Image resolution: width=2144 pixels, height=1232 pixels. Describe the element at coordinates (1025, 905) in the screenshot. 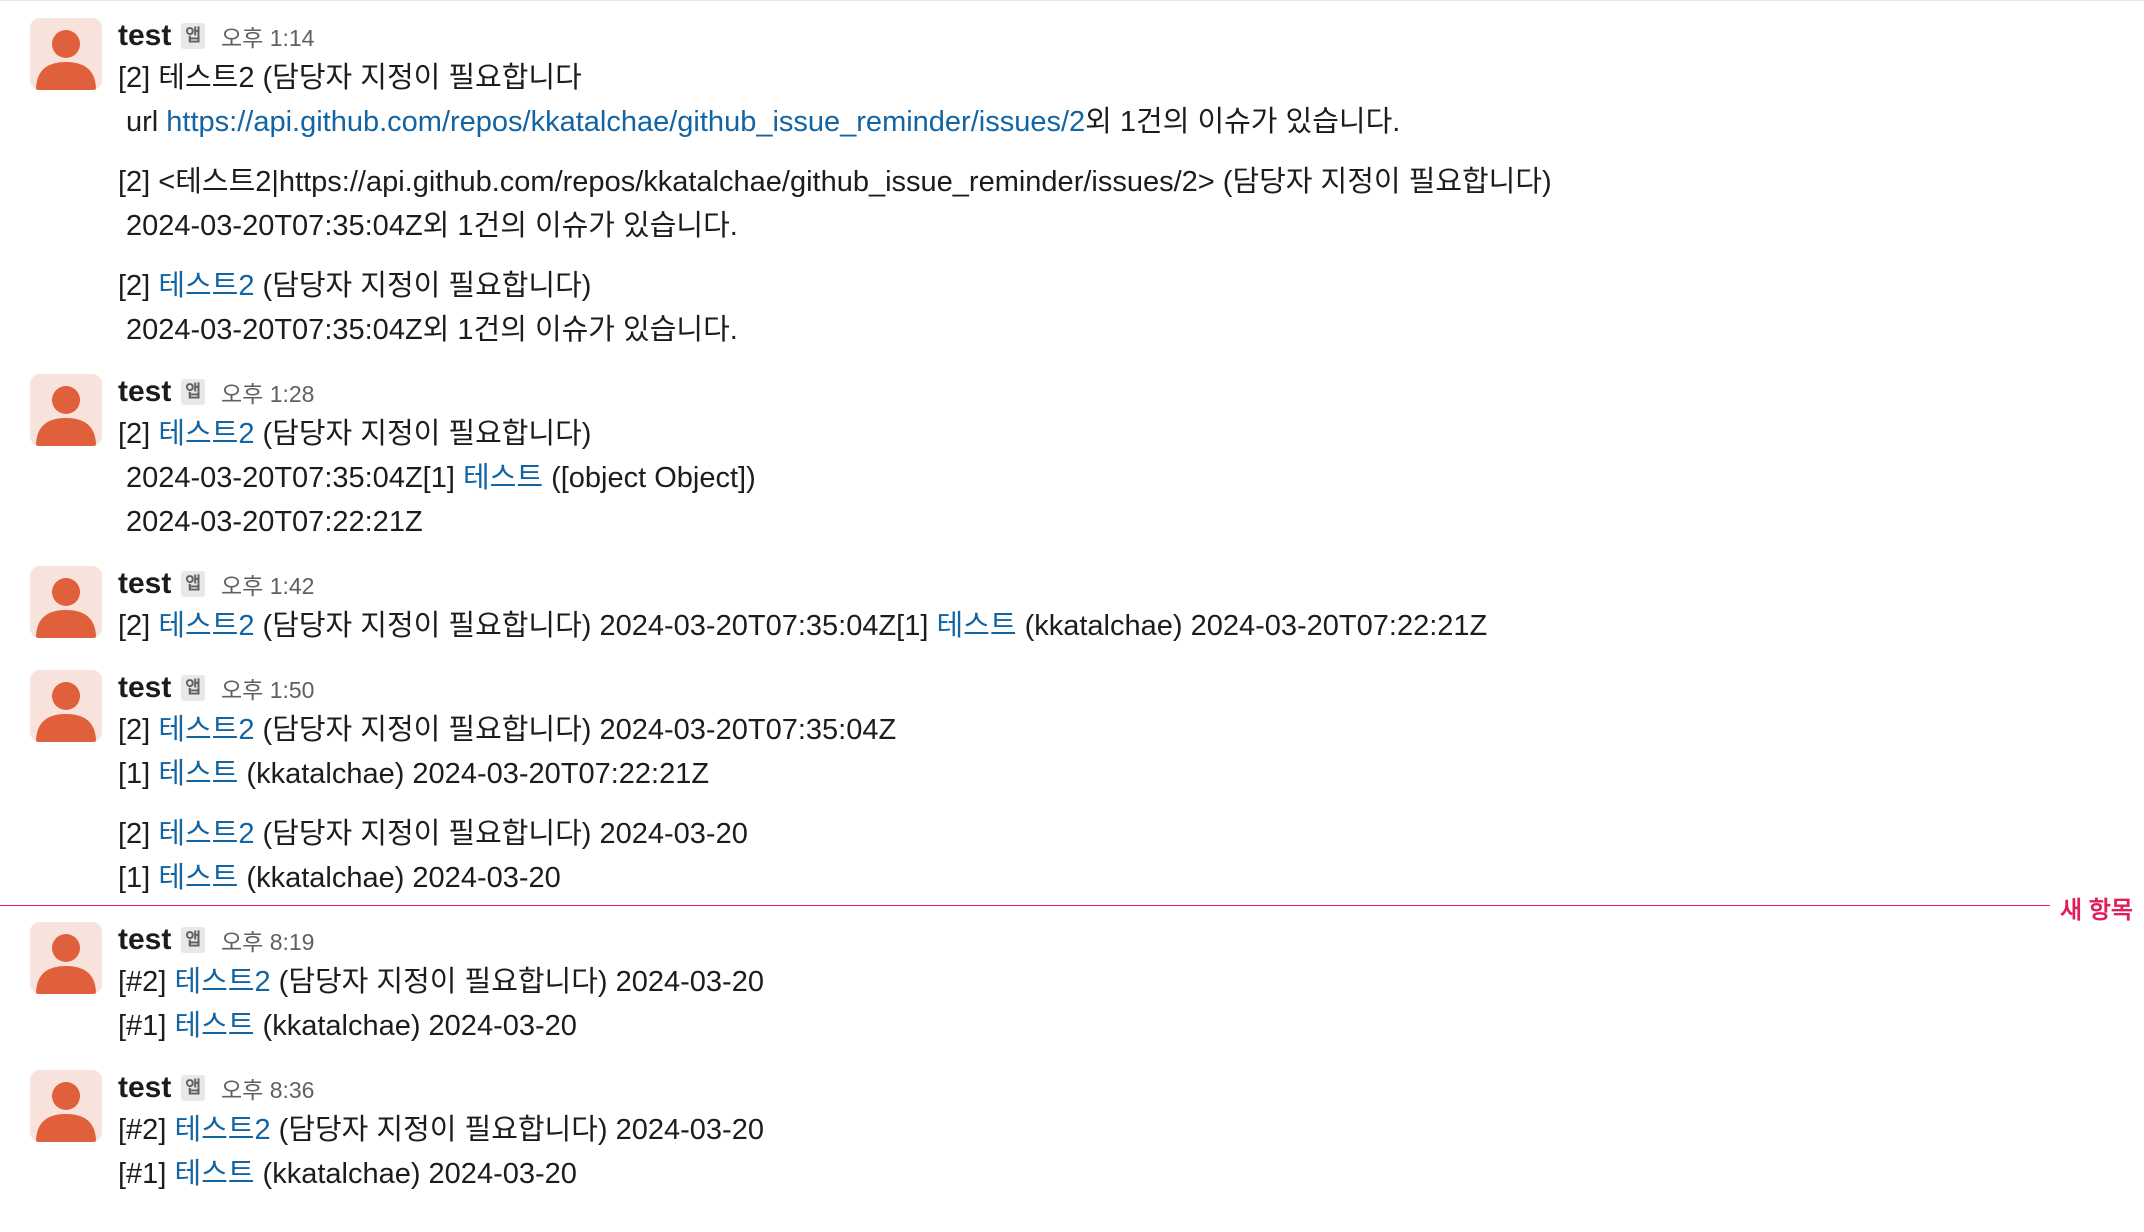

I see `new-messages-divider` at that location.